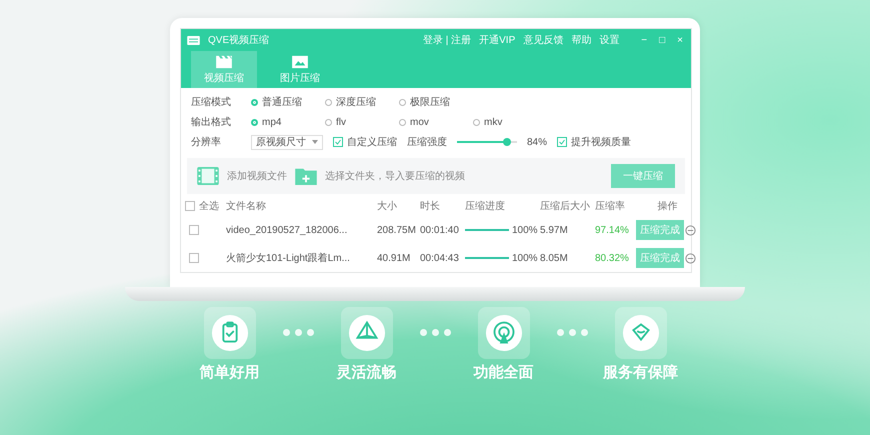 The width and height of the screenshot is (870, 435). What do you see at coordinates (366, 372) in the screenshot?
I see `feature-label: 灵活流畅` at bounding box center [366, 372].